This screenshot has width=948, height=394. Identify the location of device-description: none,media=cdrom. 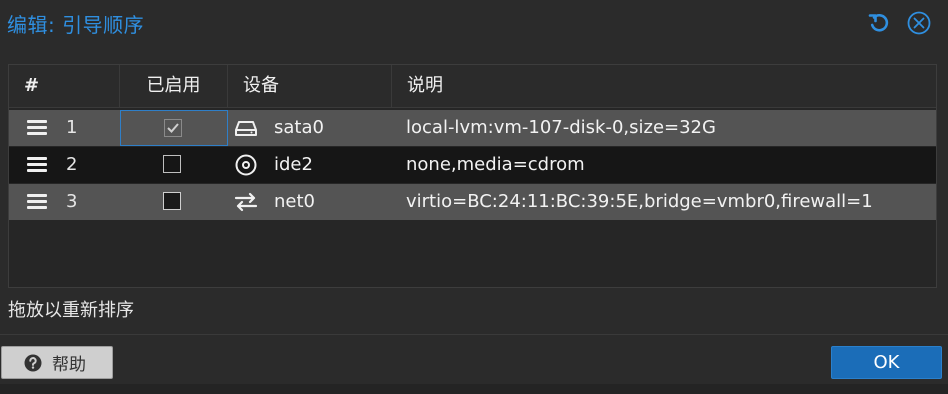
(495, 164).